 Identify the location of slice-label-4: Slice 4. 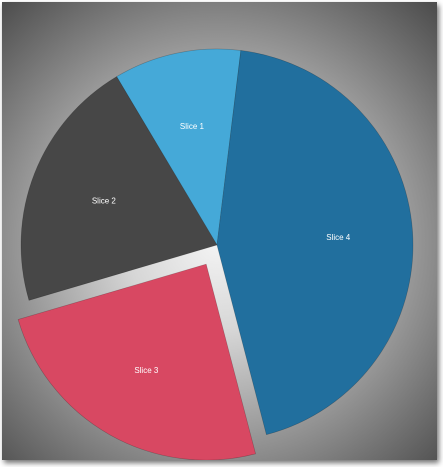
(338, 237).